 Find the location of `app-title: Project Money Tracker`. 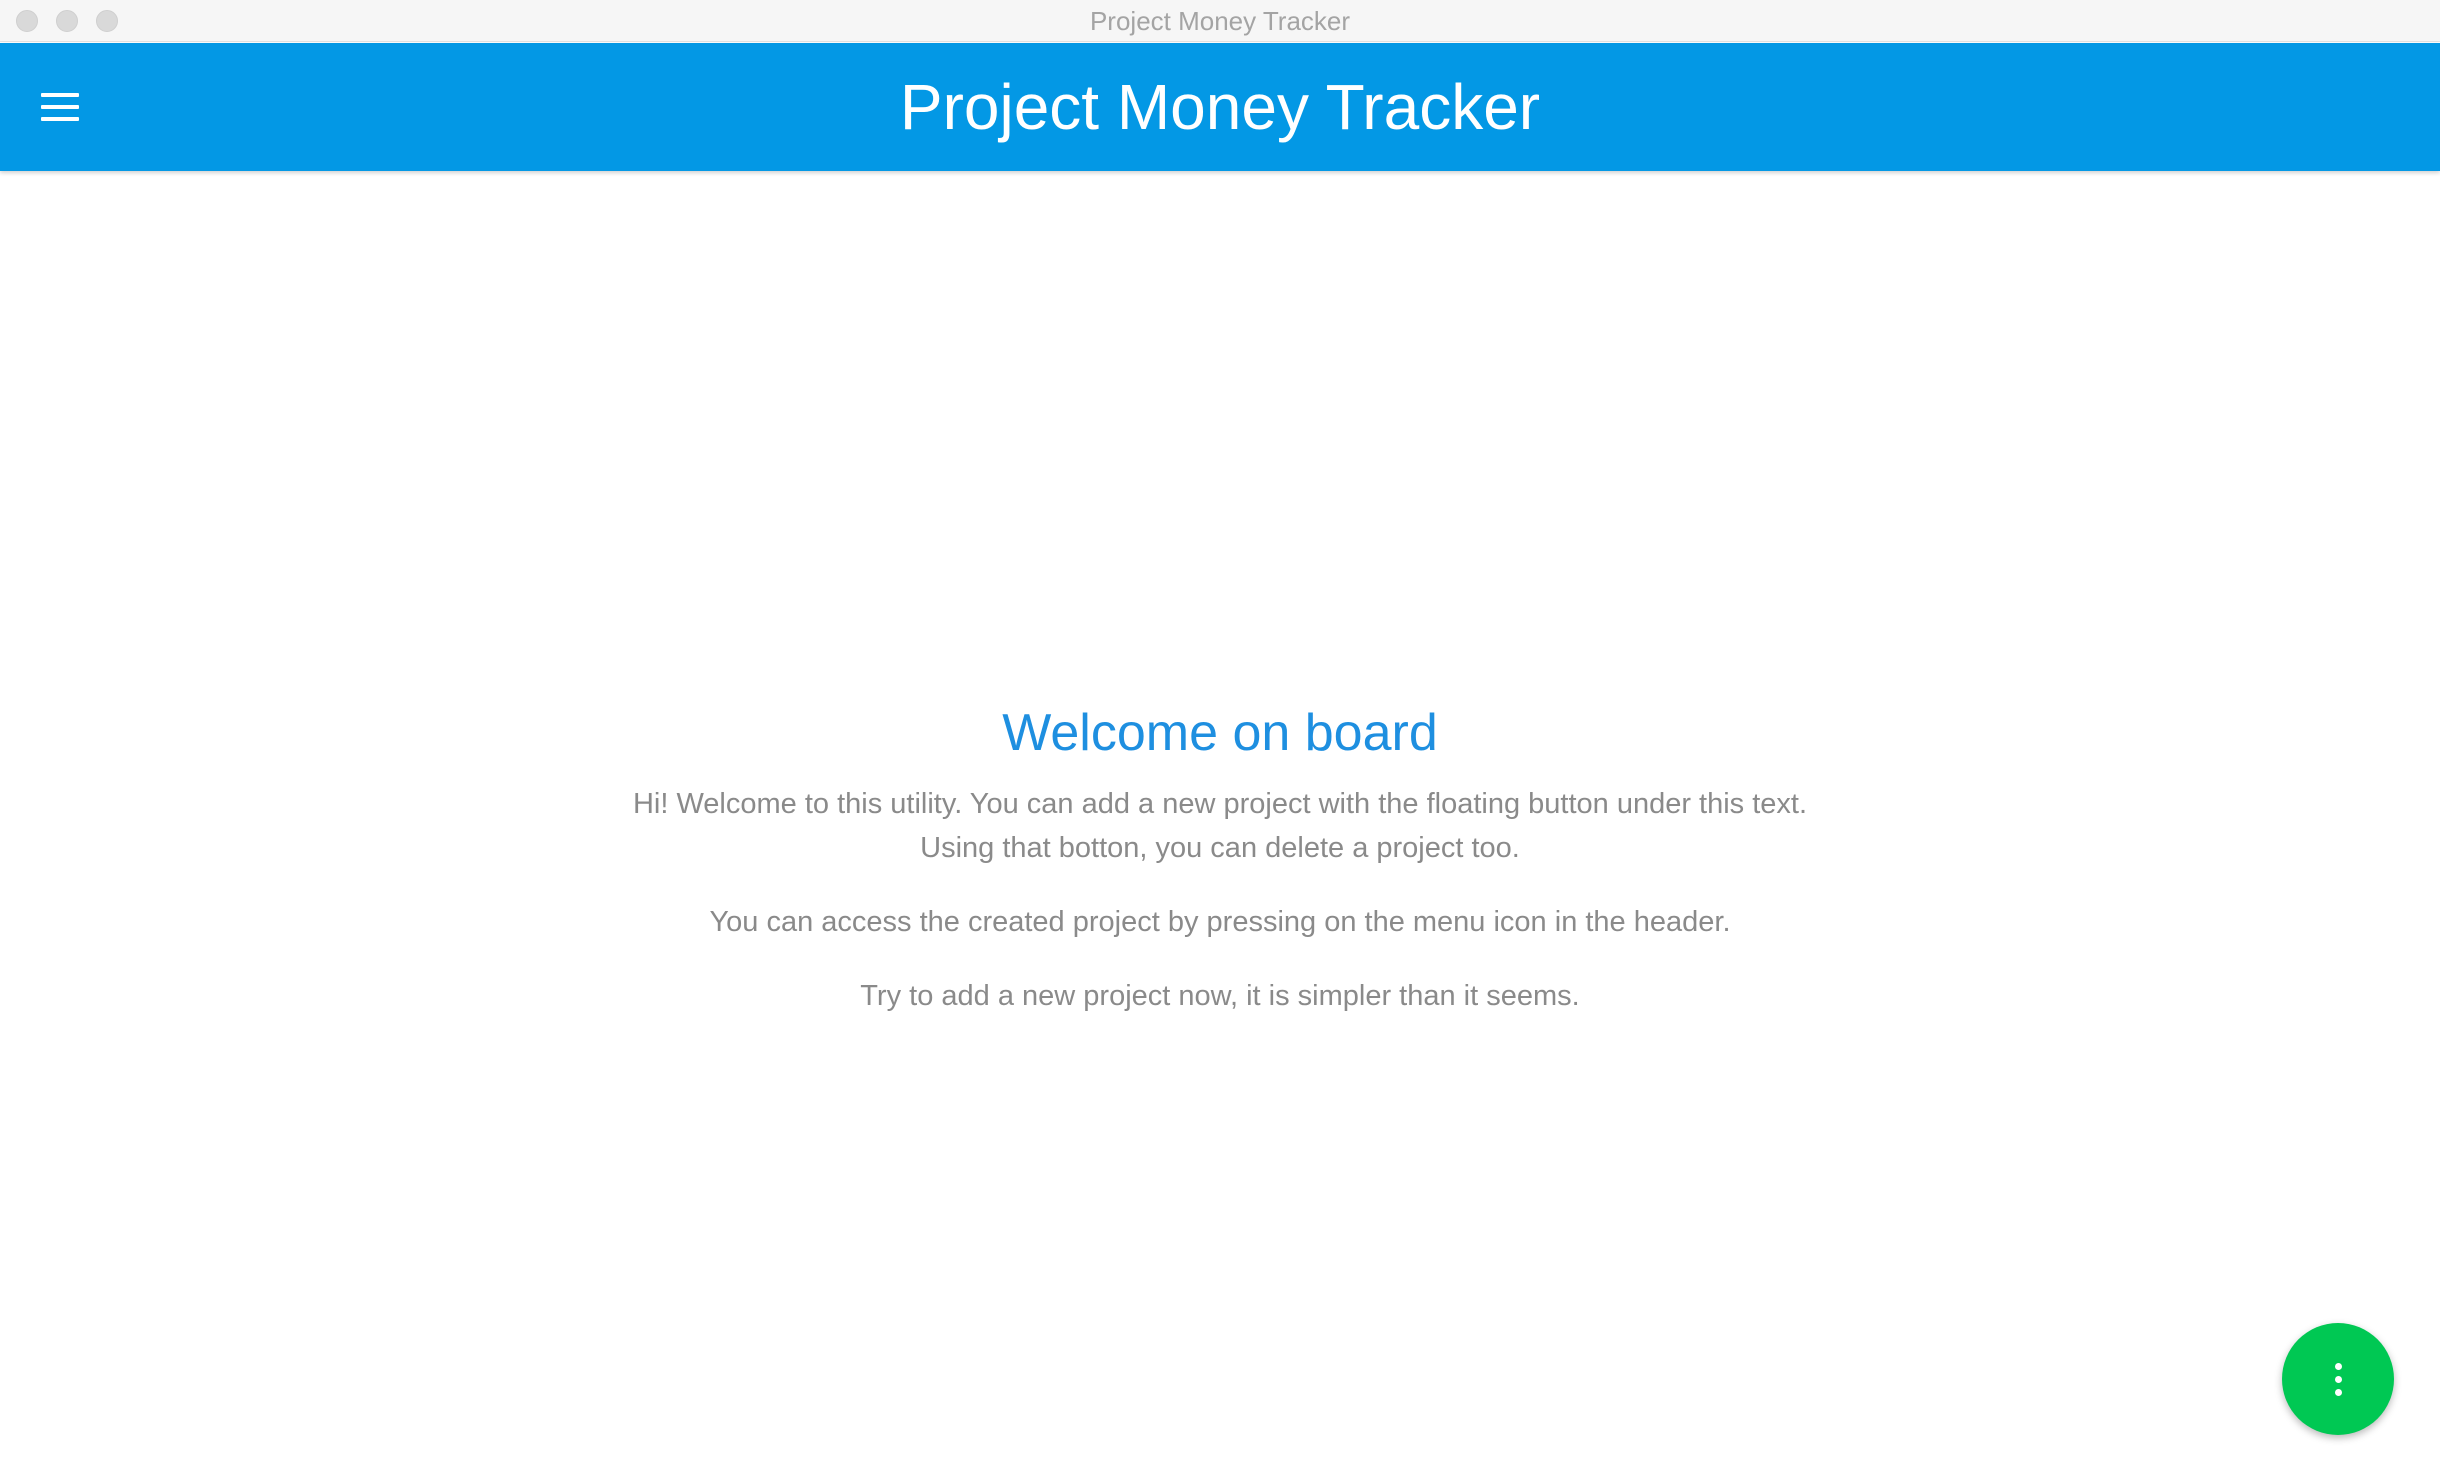

app-title: Project Money Tracker is located at coordinates (1220, 107).